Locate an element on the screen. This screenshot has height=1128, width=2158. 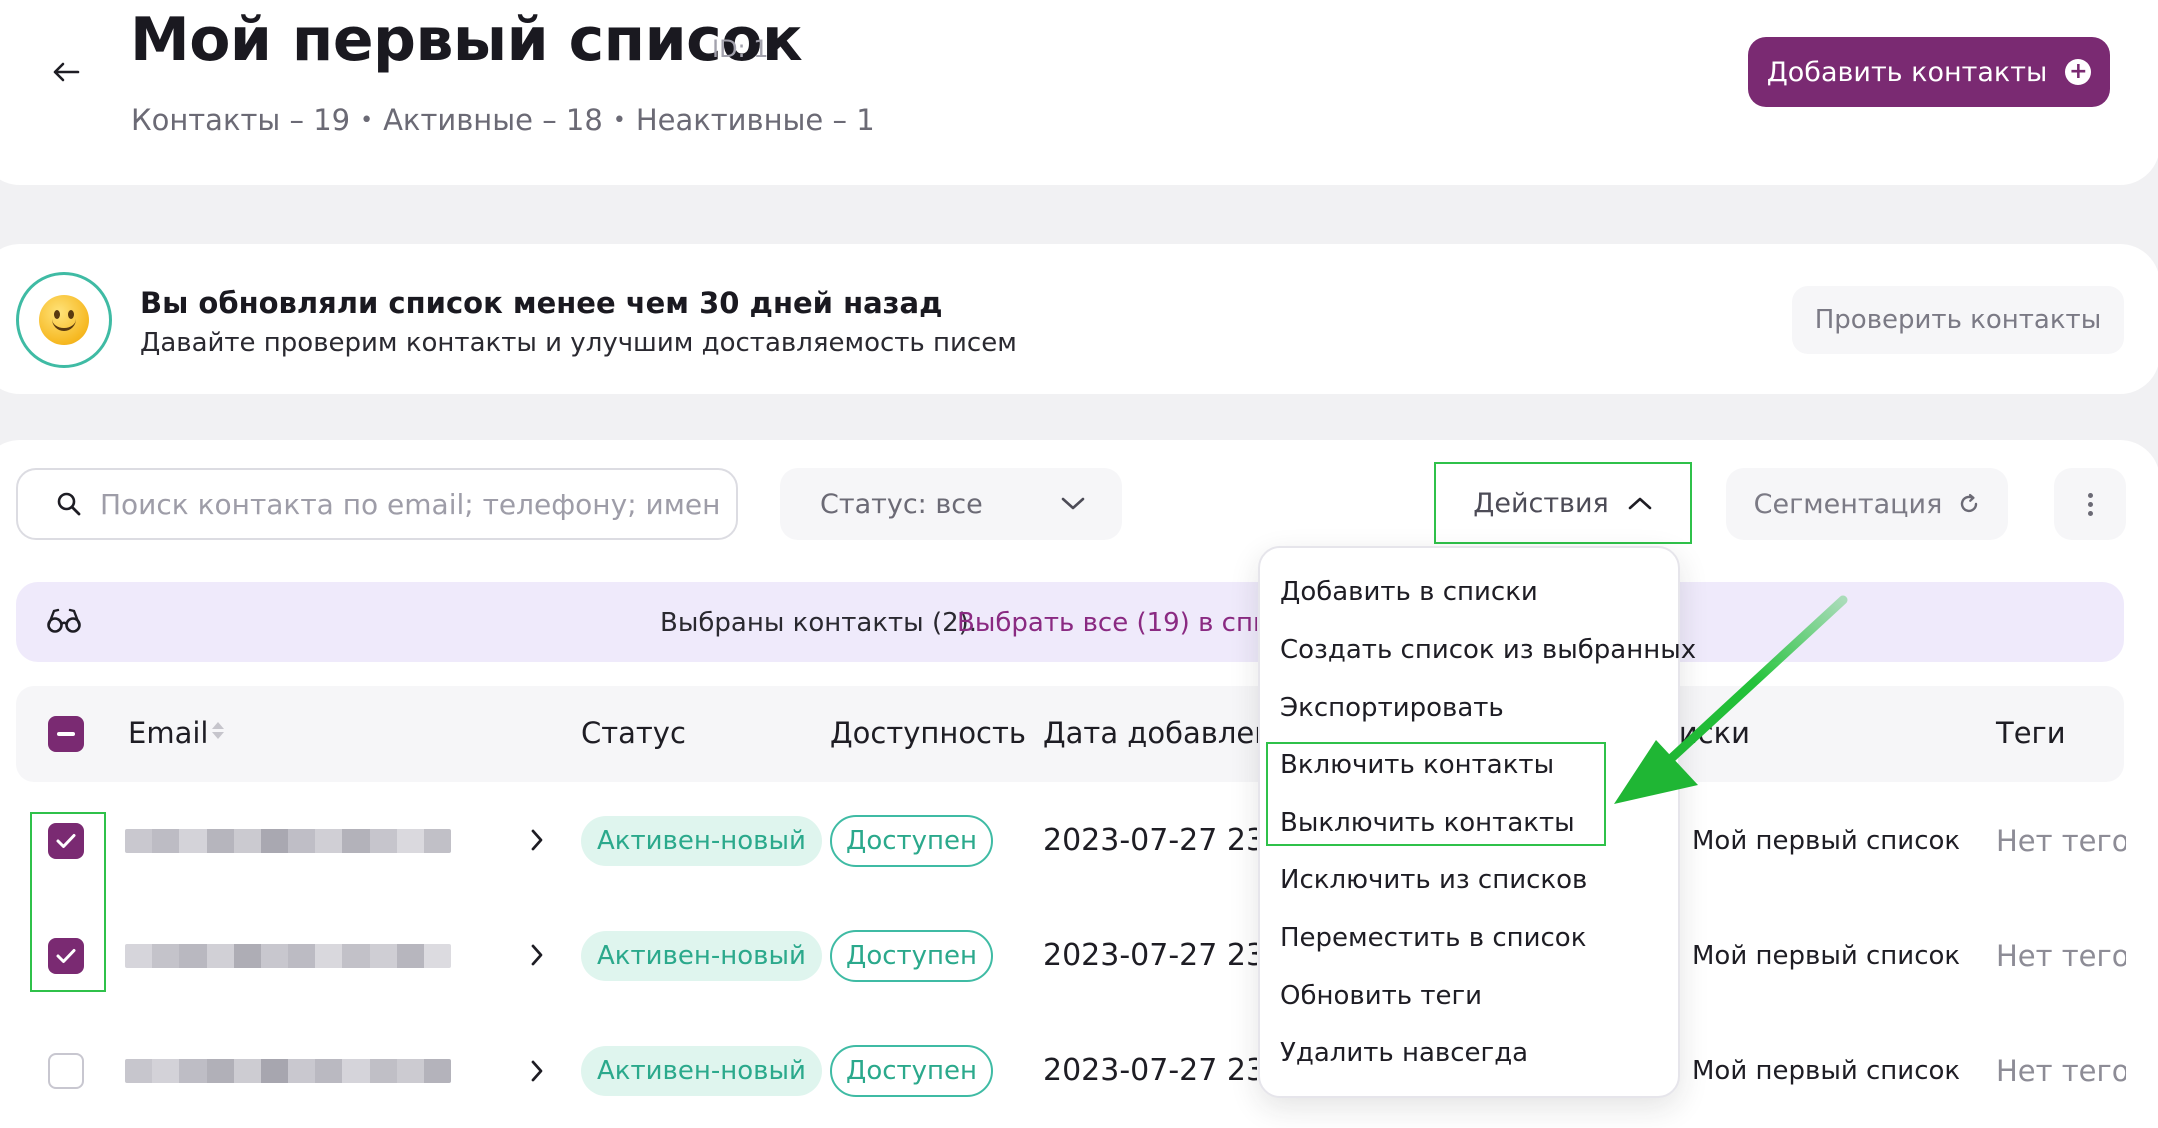
column-availability: Доступность is located at coordinates (928, 733).